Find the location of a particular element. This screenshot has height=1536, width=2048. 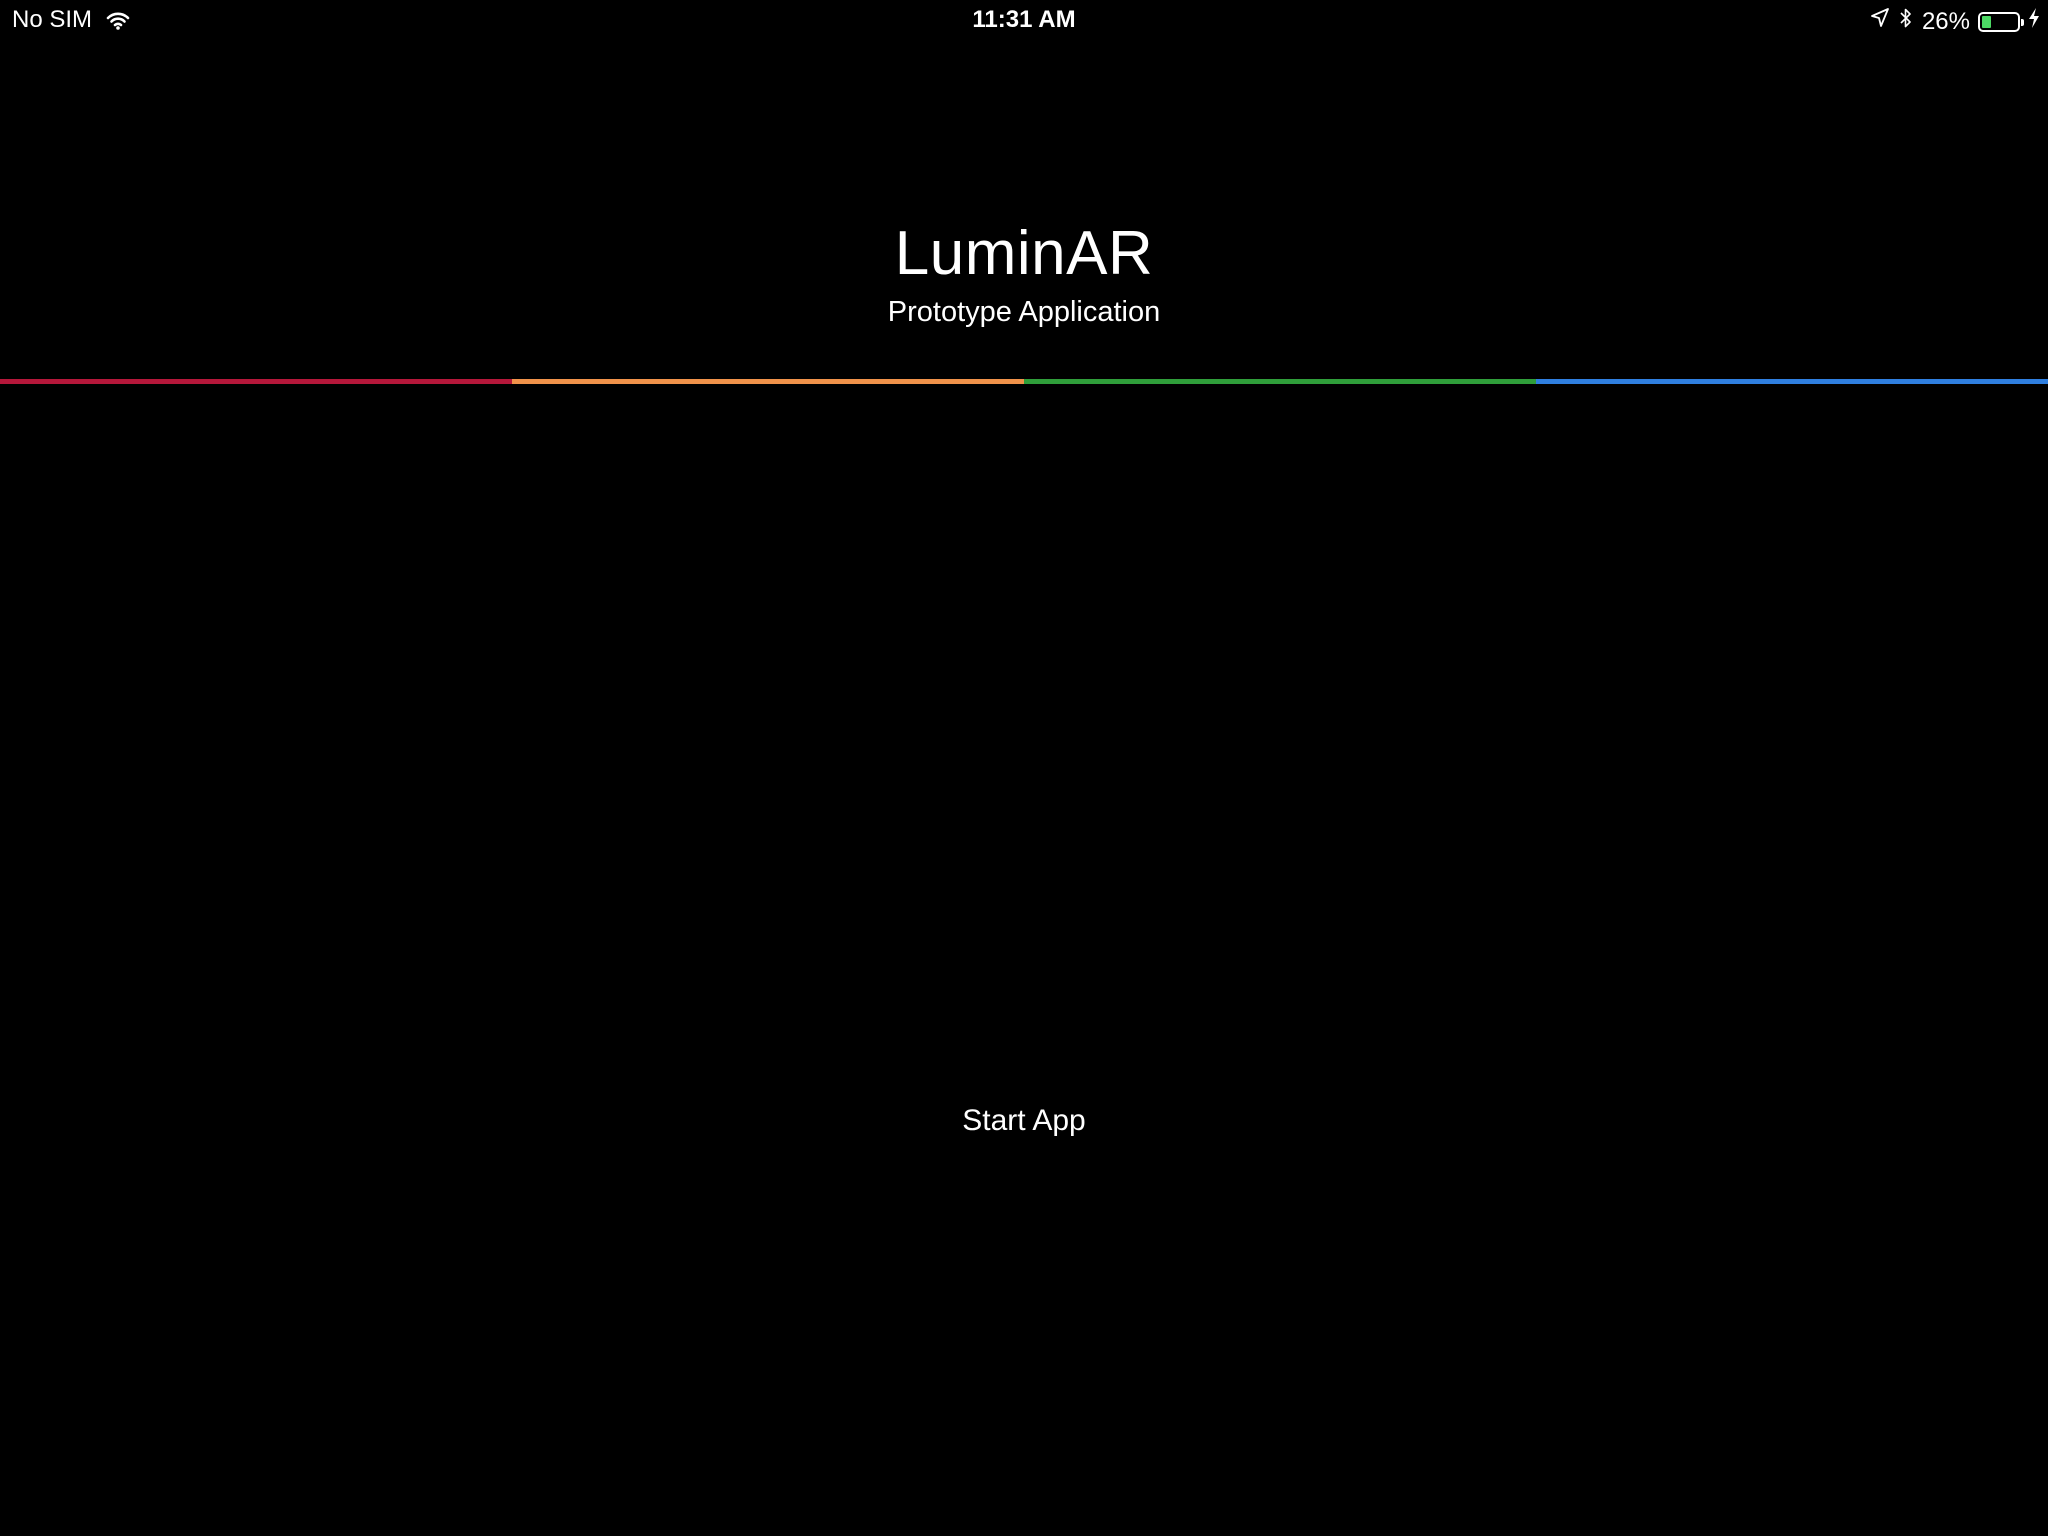

battery-level-fill is located at coordinates (1986, 21).